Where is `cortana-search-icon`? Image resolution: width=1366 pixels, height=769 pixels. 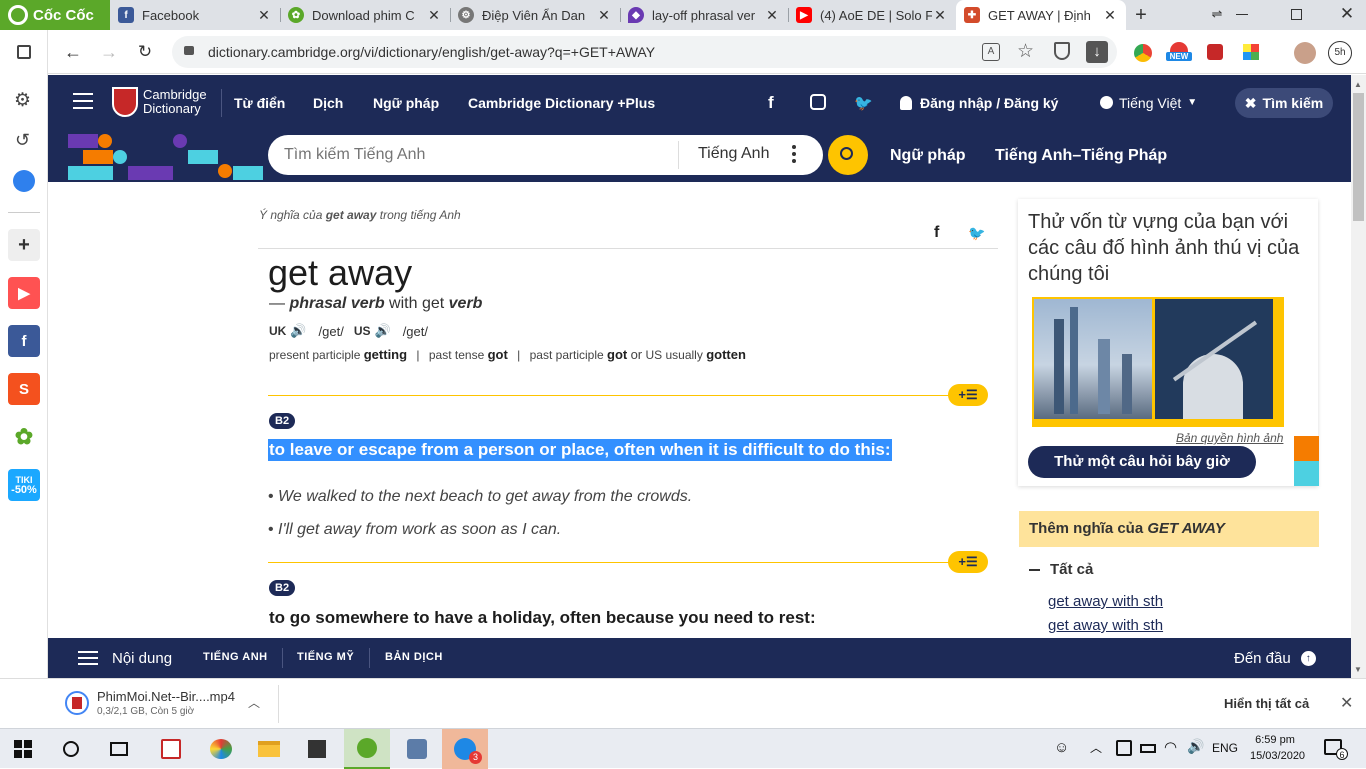
cortana-search-icon is located at coordinates (71, 749).